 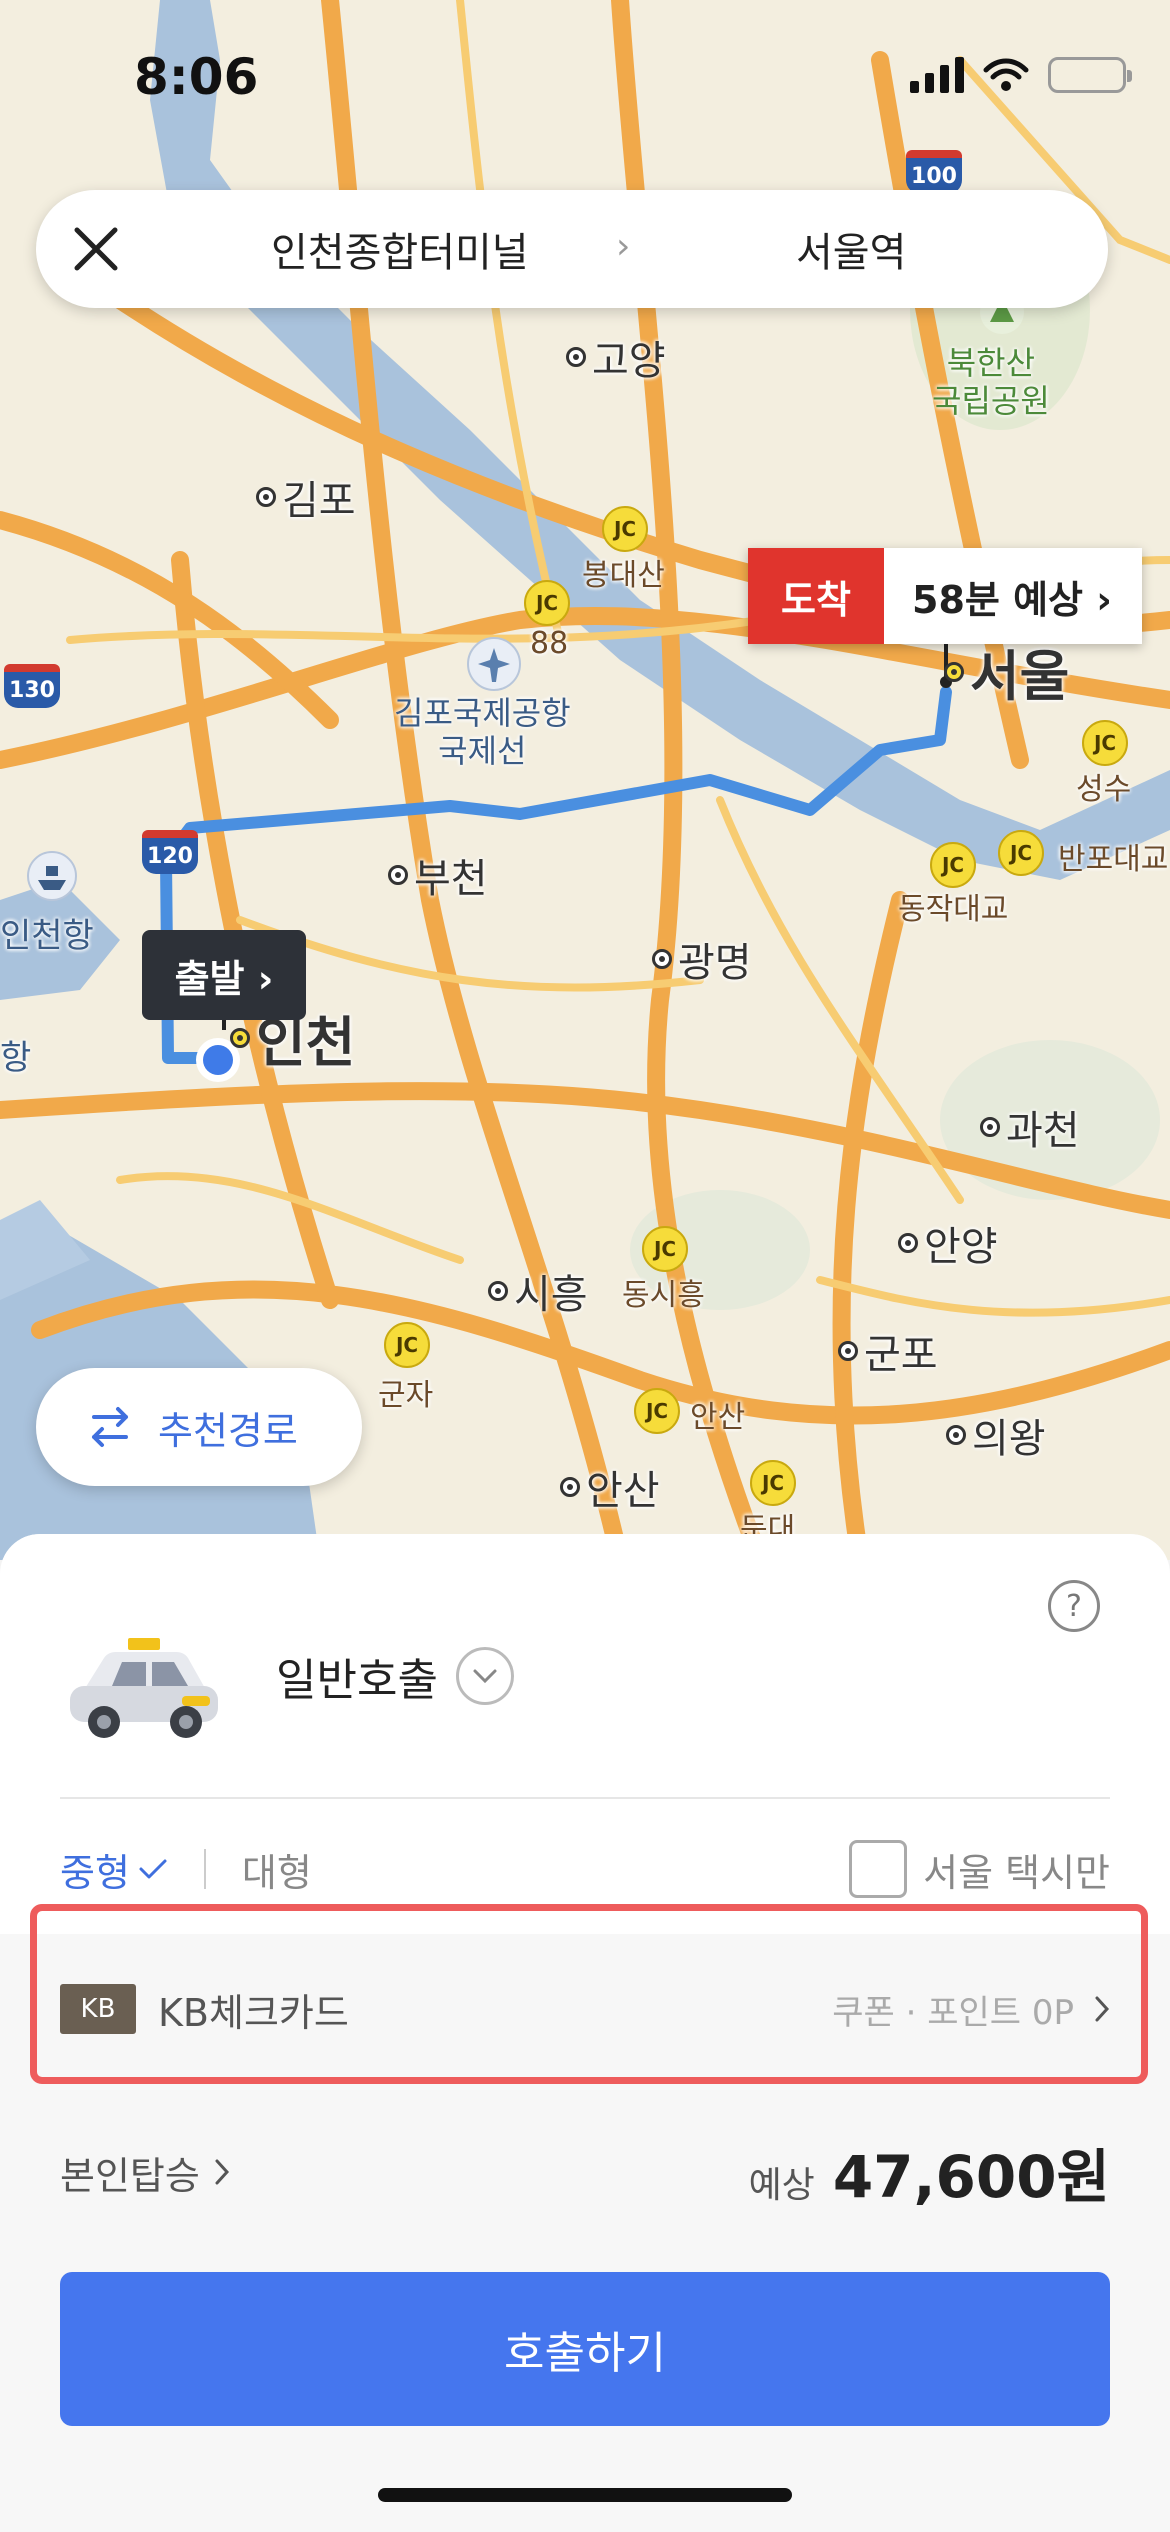 I want to click on arrival-eta: 58분 예상 ›, so click(x=1013, y=596).